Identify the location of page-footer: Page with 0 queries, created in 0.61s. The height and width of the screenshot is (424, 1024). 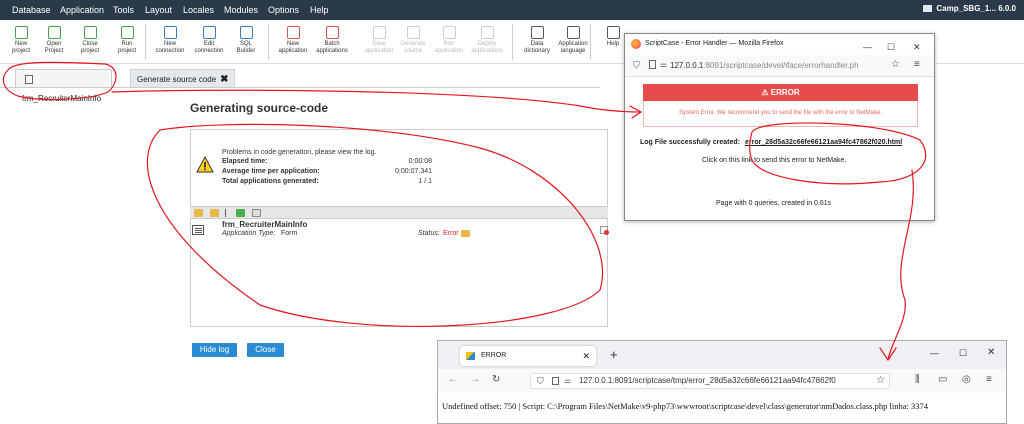
(774, 203).